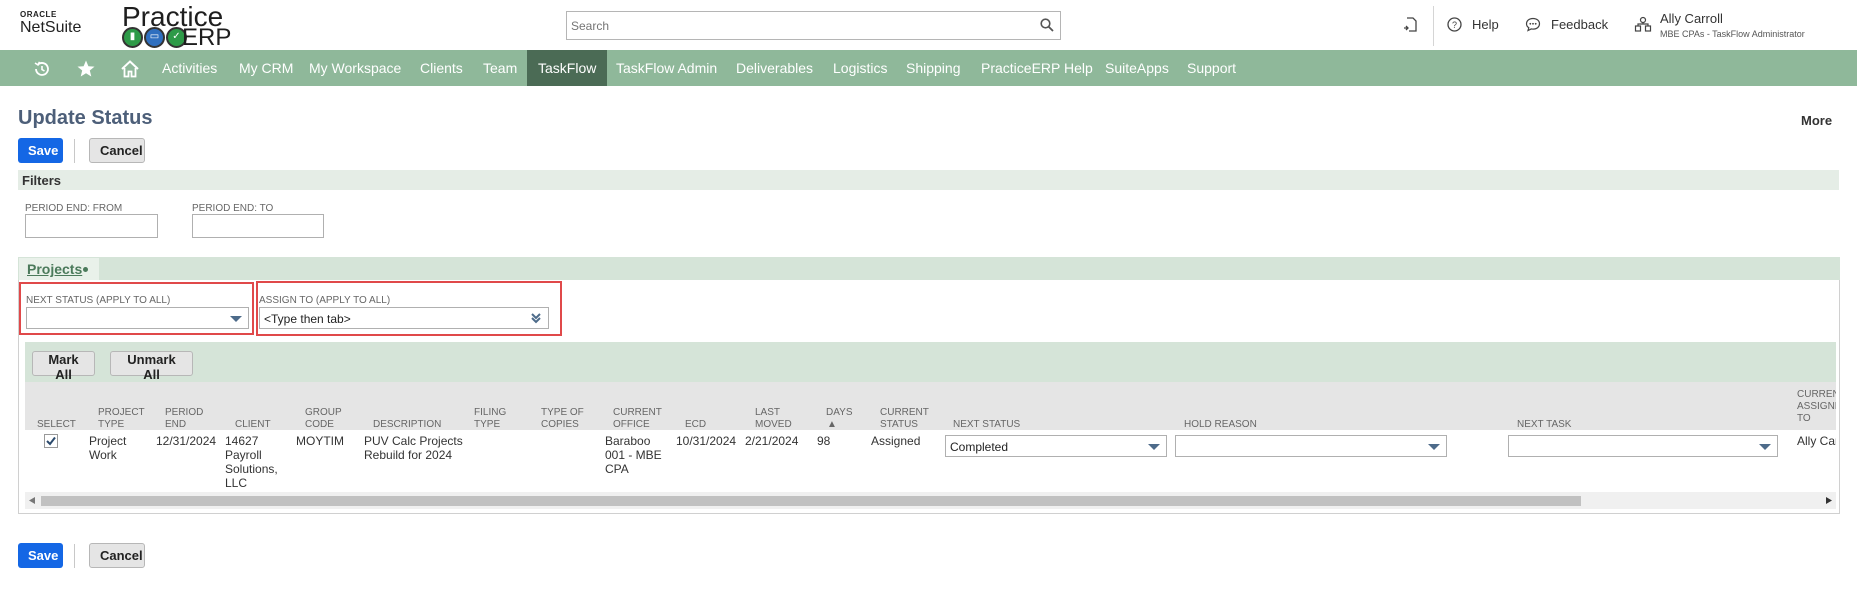  I want to click on cell-project-type-line1: Project, so click(108, 441).